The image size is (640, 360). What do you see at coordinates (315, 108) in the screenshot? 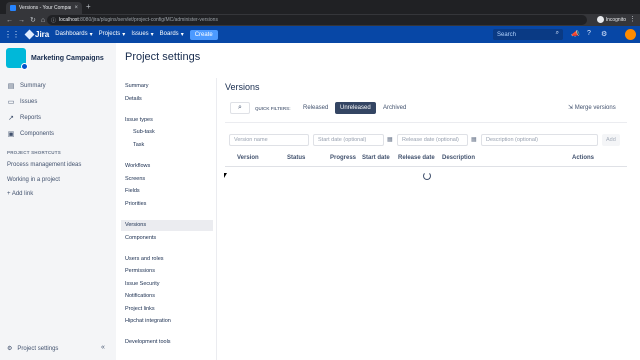
I see `filter-released: Released` at bounding box center [315, 108].